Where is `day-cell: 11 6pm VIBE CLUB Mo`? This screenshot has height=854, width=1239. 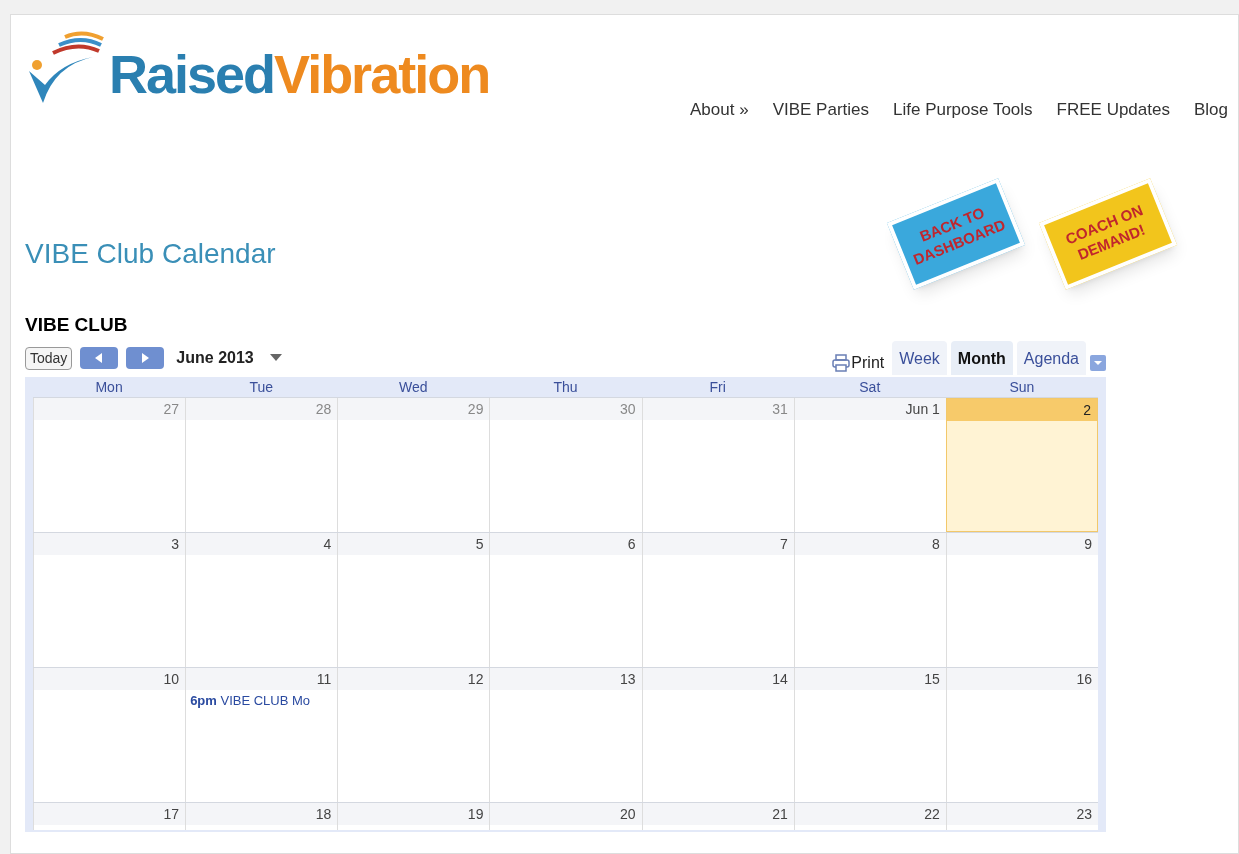
day-cell: 11 6pm VIBE CLUB Mo is located at coordinates (261, 735).